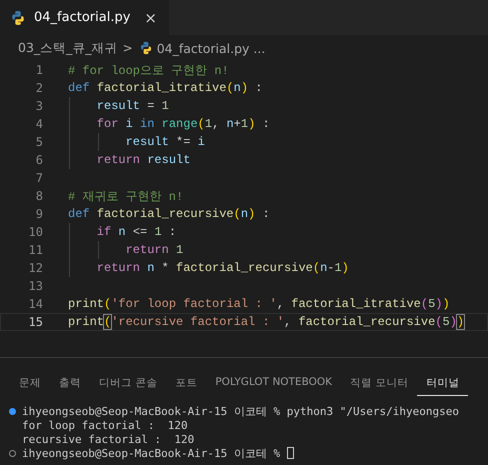  What do you see at coordinates (39, 214) in the screenshot?
I see `line-number: 9` at bounding box center [39, 214].